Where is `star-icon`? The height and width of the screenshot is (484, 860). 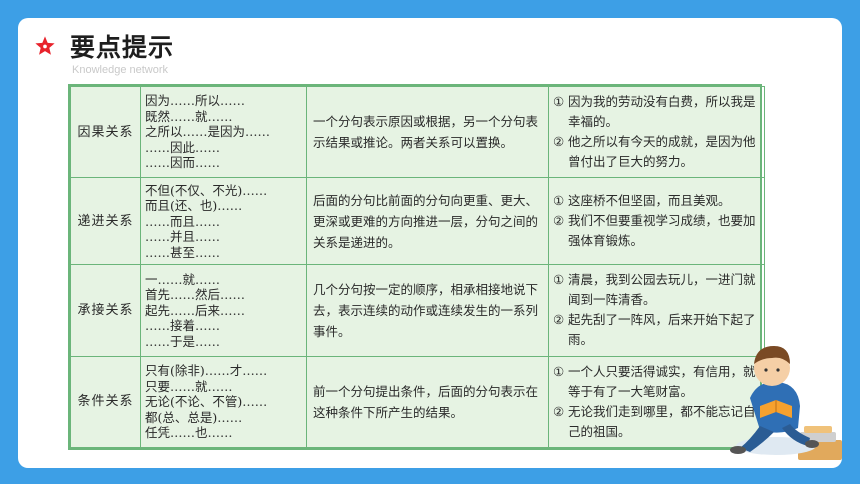 star-icon is located at coordinates (45, 45).